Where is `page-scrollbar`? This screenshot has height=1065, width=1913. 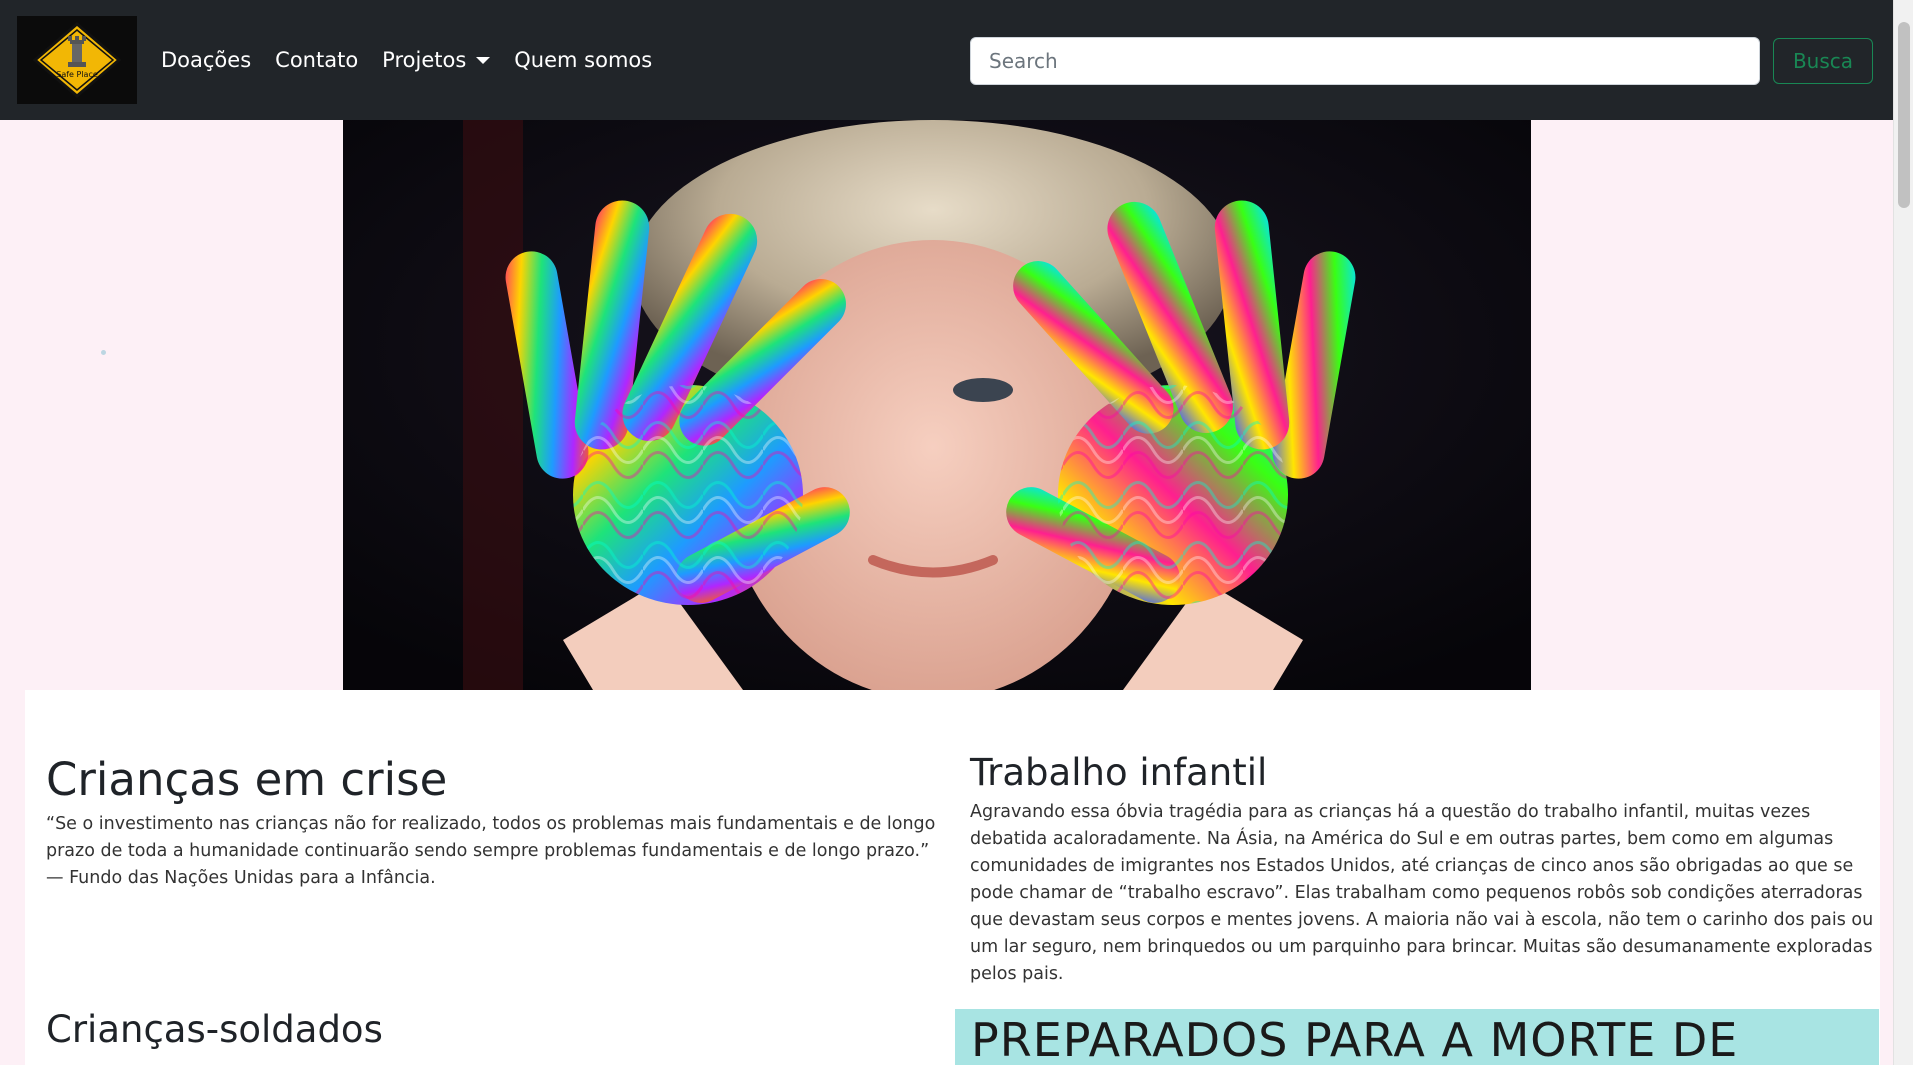
page-scrollbar is located at coordinates (1903, 532).